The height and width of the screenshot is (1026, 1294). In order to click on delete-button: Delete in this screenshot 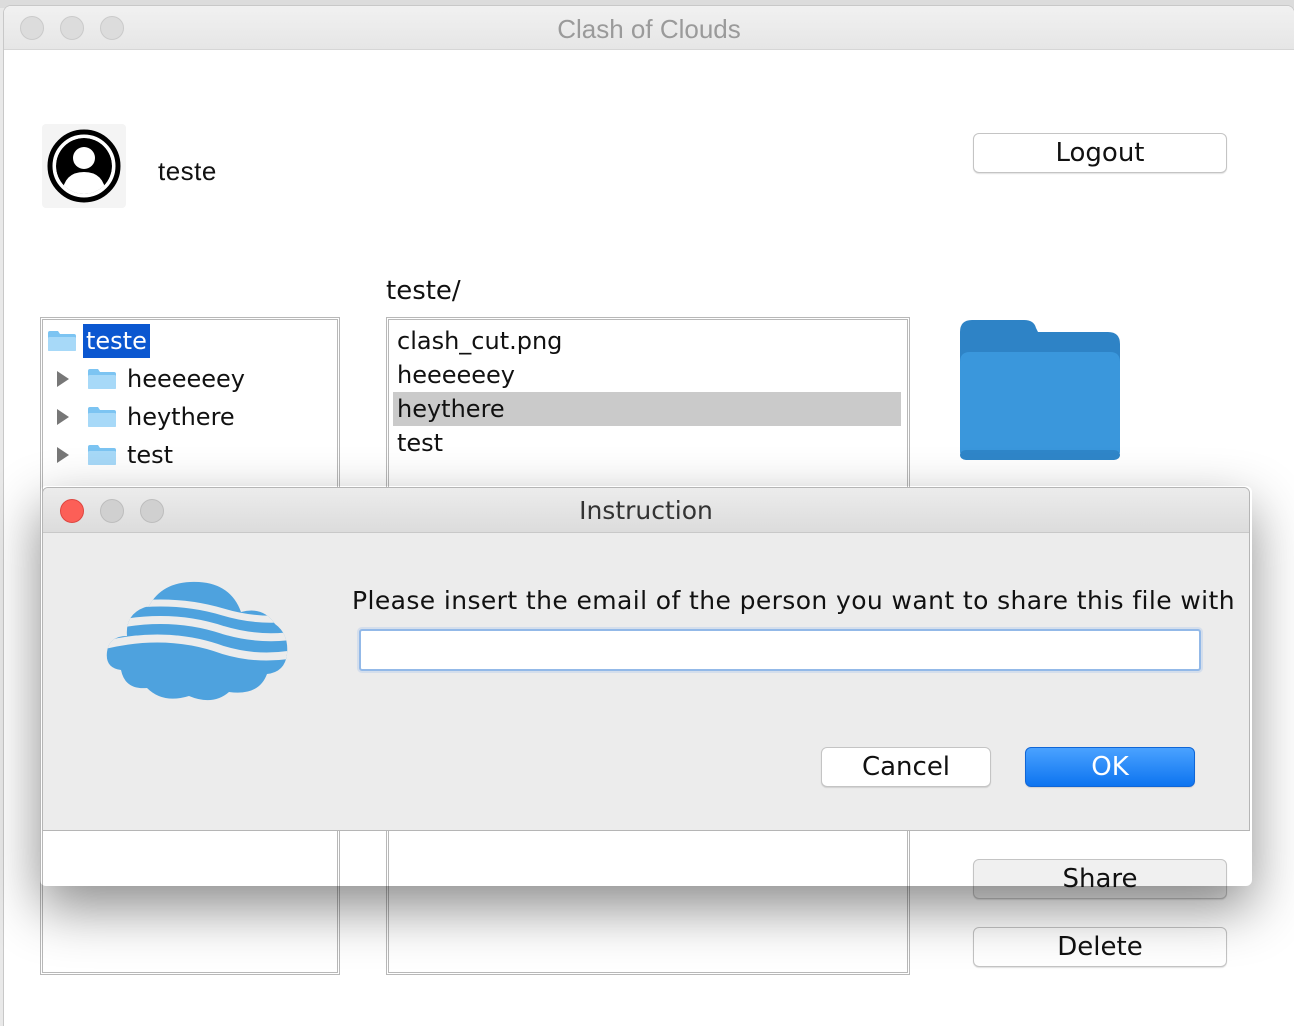, I will do `click(1100, 947)`.